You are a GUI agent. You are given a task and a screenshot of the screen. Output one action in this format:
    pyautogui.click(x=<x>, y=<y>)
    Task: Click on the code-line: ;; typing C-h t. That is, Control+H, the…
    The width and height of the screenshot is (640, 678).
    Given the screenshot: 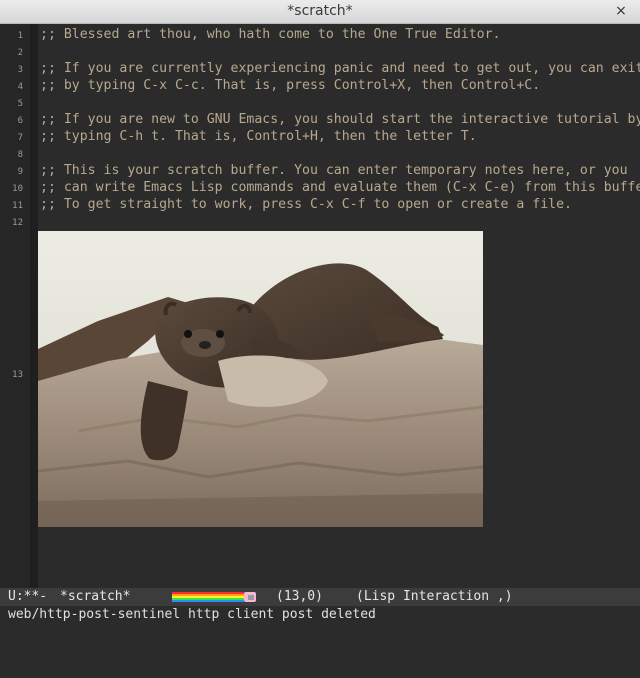 What is the action you would take?
    pyautogui.click(x=258, y=136)
    